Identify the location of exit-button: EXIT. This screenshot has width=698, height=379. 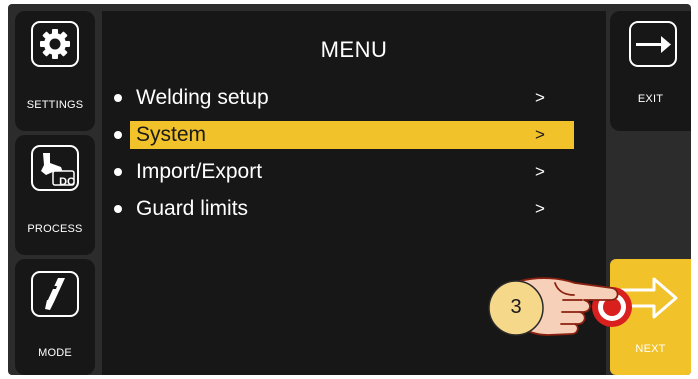
(650, 71).